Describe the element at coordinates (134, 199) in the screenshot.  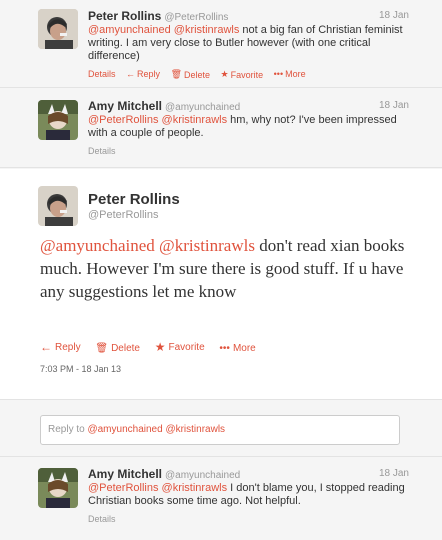
I see `author-name: Peter Rollins` at that location.